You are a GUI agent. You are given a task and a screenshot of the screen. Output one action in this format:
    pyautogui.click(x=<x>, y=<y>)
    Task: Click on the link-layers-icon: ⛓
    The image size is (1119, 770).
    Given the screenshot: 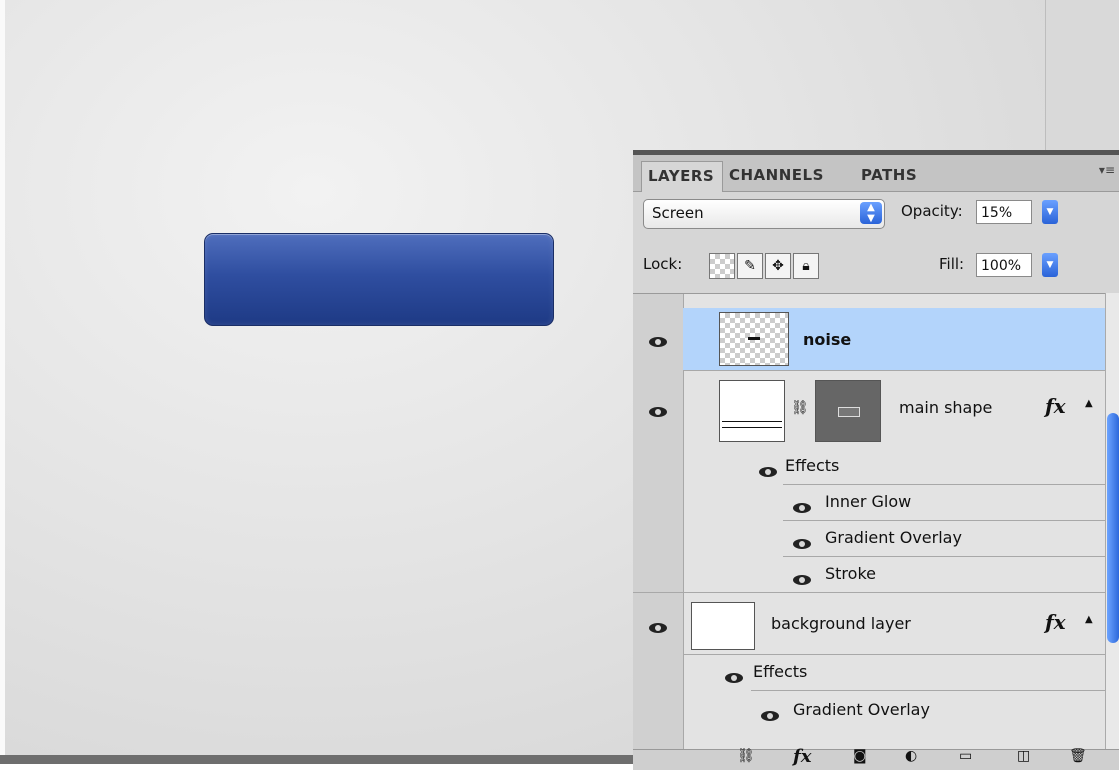 What is the action you would take?
    pyautogui.click(x=746, y=756)
    